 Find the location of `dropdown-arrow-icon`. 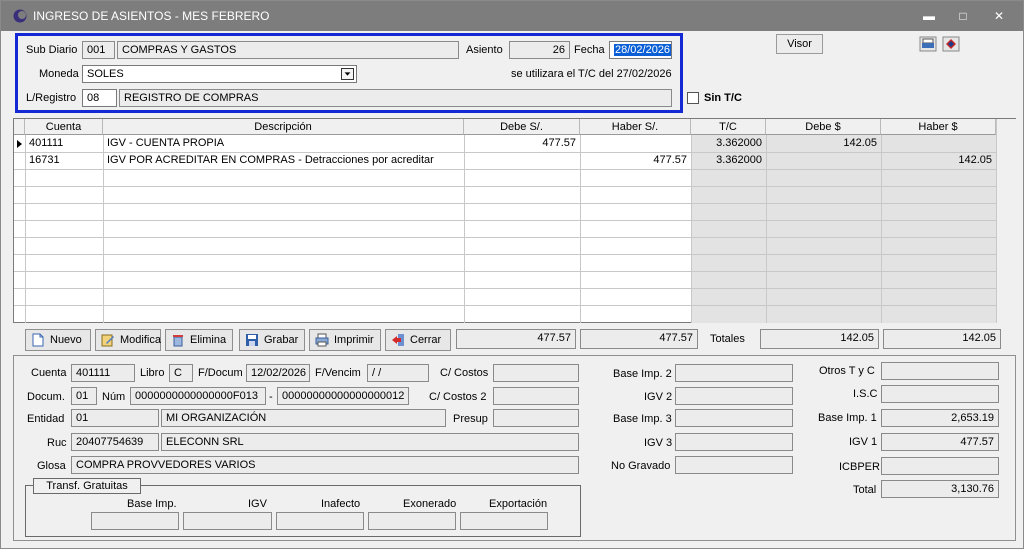

dropdown-arrow-icon is located at coordinates (347, 74).